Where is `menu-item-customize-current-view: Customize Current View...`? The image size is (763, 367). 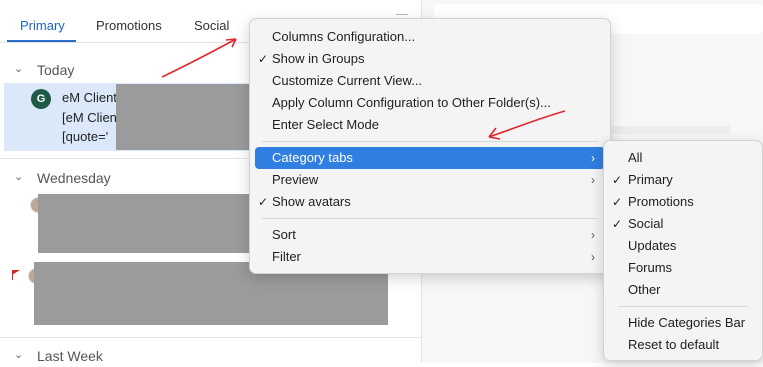
menu-item-customize-current-view: Customize Current View... is located at coordinates (430, 81).